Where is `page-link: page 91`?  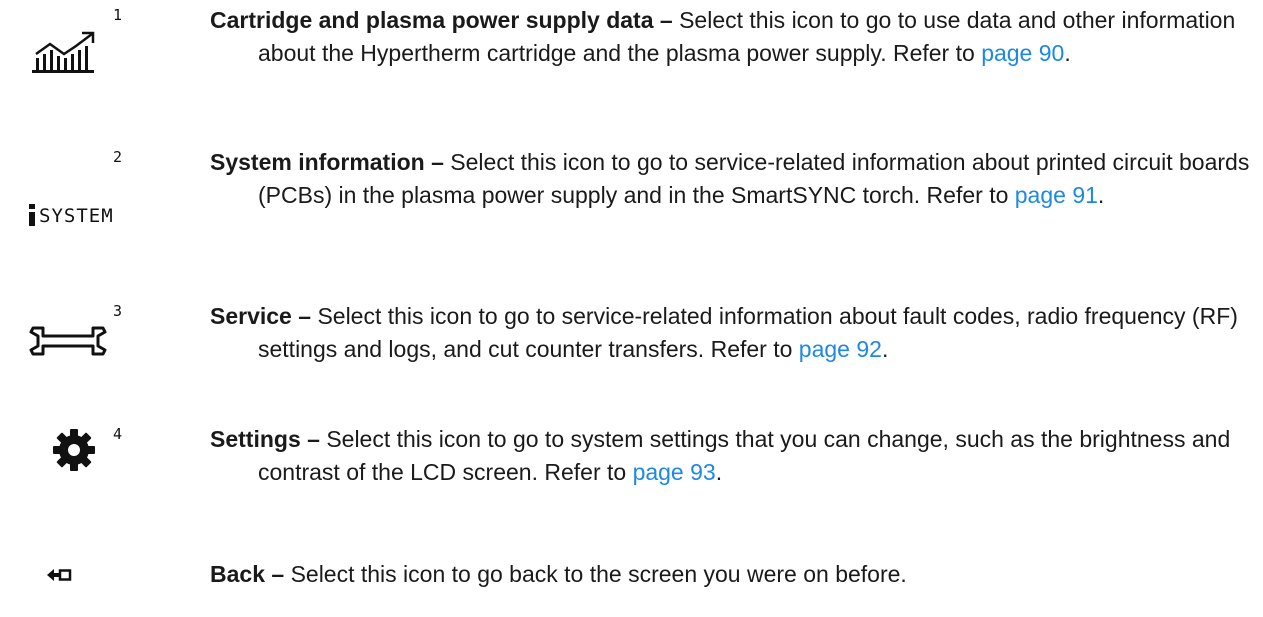 page-link: page 91 is located at coordinates (1056, 195).